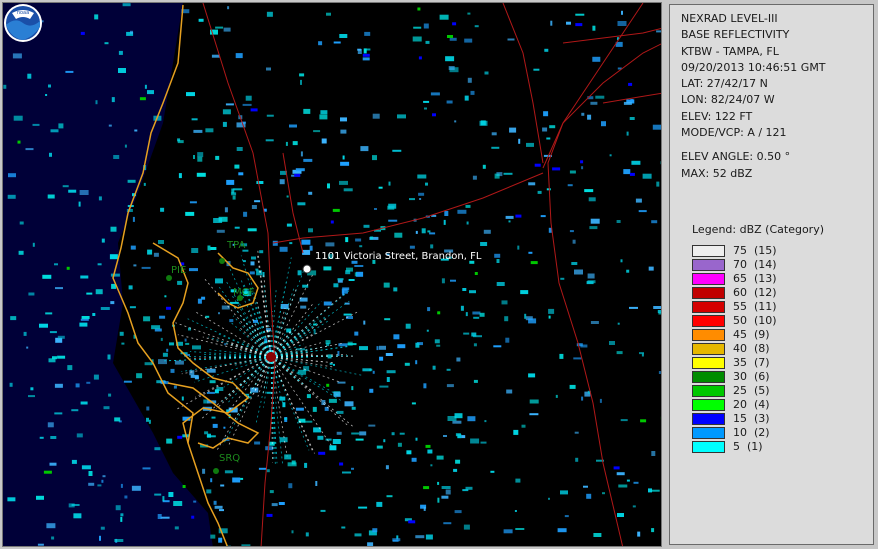  What do you see at coordinates (782, 265) in the screenshot?
I see `legend-item: 70 (14)` at bounding box center [782, 265].